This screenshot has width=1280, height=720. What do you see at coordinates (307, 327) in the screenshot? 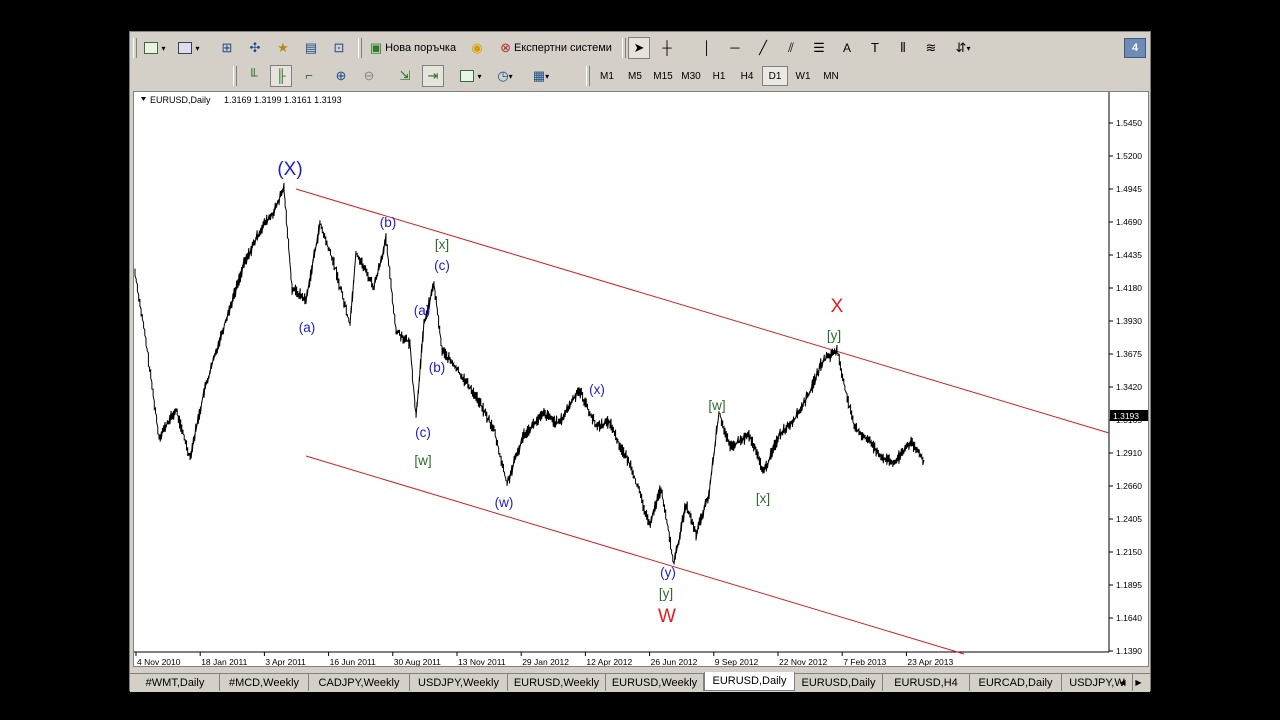
I see `wave-label: (a)` at bounding box center [307, 327].